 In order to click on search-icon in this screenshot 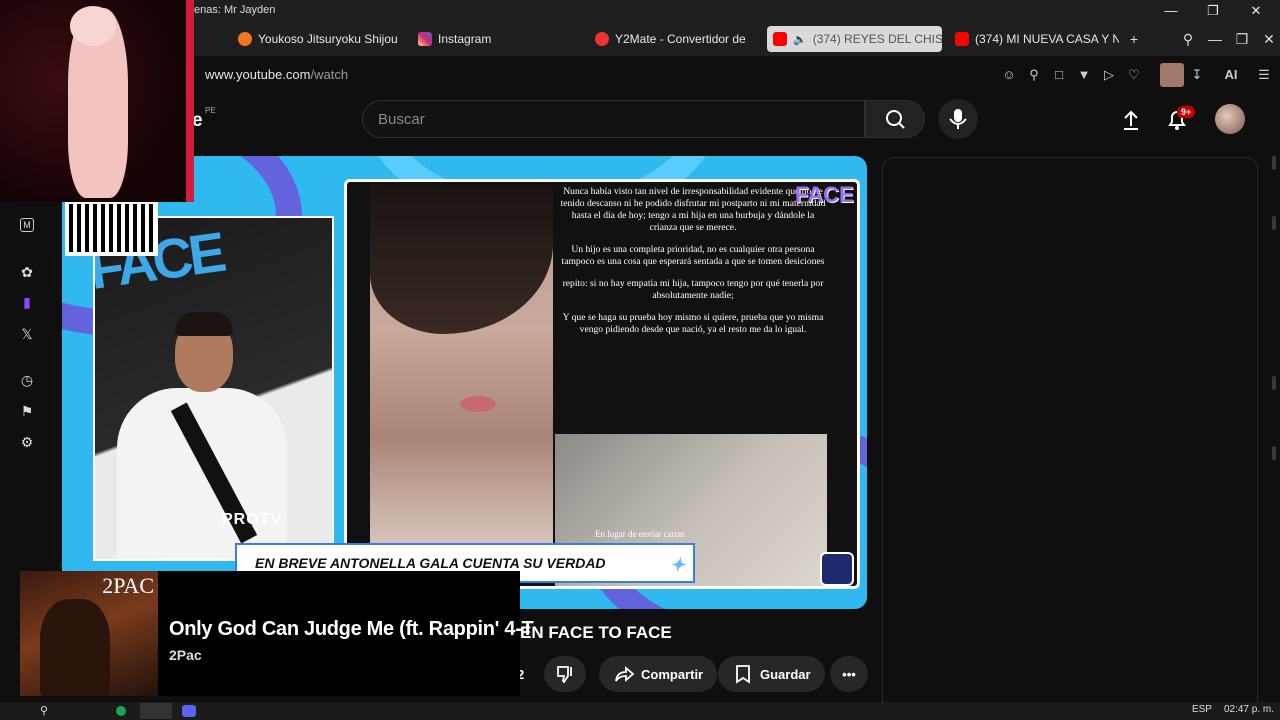, I will do `click(895, 119)`.